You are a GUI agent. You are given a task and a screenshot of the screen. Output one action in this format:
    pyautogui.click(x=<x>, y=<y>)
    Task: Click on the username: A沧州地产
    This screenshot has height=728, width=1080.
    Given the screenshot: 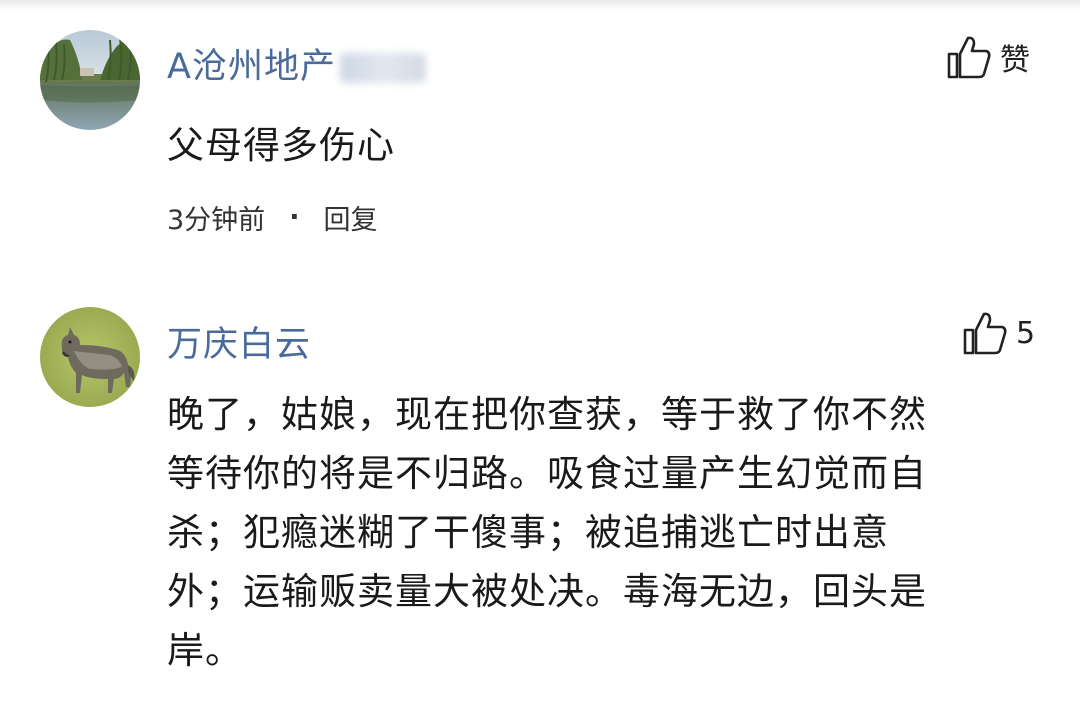 What is the action you would take?
    pyautogui.click(x=296, y=63)
    